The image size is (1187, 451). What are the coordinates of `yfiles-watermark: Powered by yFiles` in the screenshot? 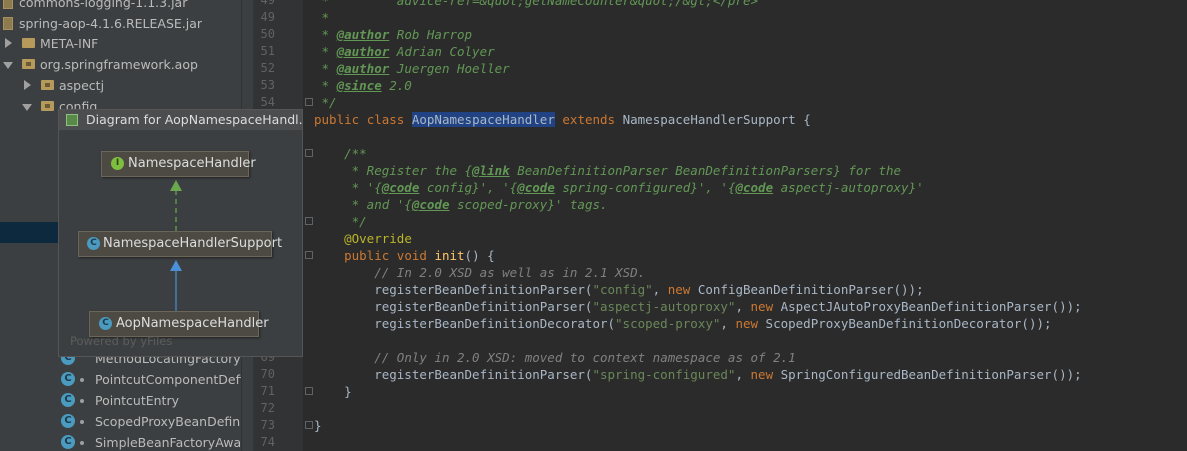 It's located at (121, 341).